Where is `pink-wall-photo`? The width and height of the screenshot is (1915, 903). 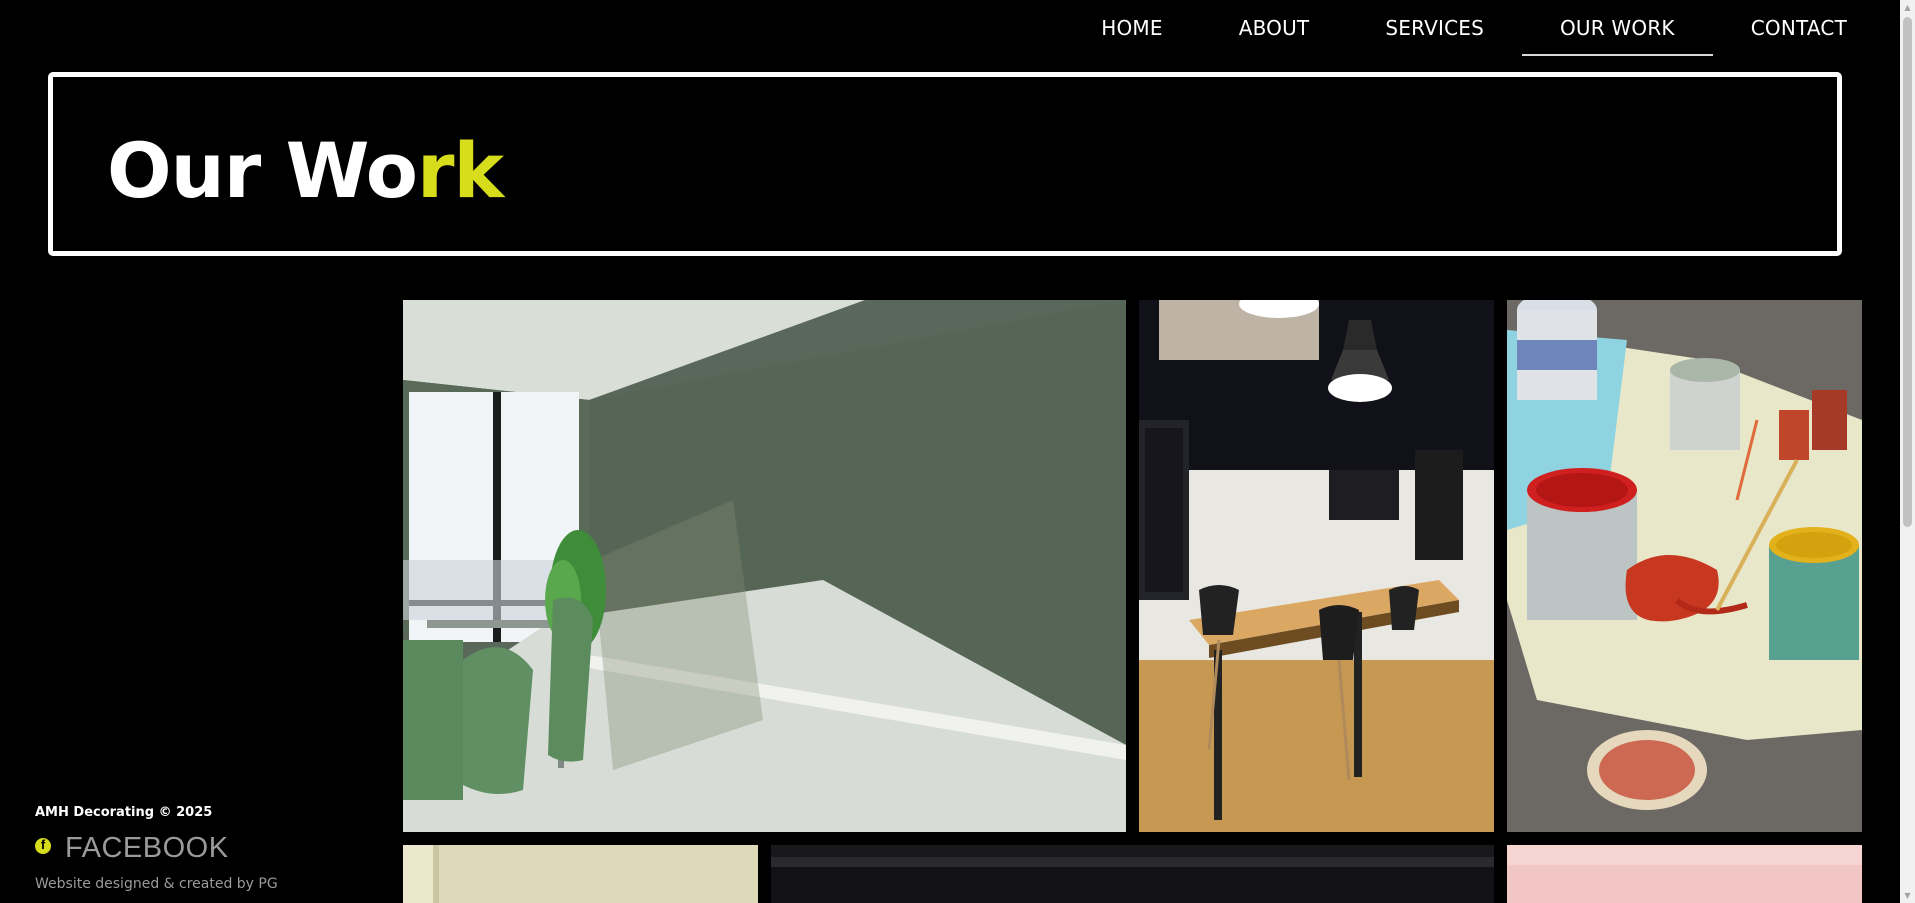 pink-wall-photo is located at coordinates (1684, 874).